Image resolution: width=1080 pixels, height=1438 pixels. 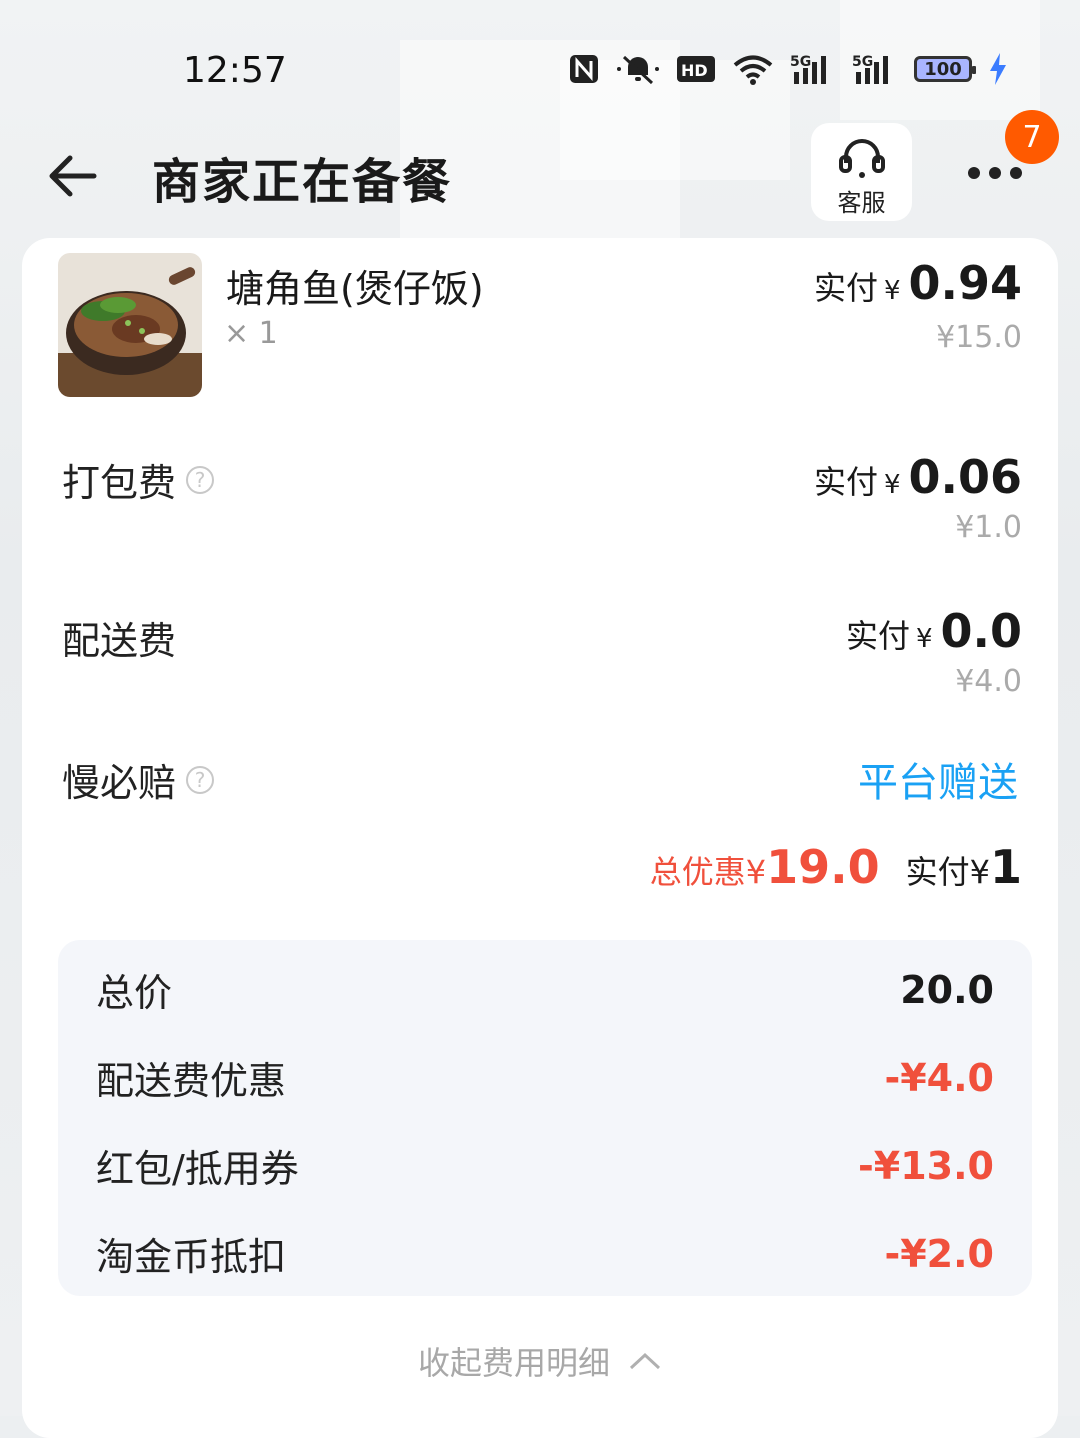 I want to click on nfc-icon, so click(x=584, y=69).